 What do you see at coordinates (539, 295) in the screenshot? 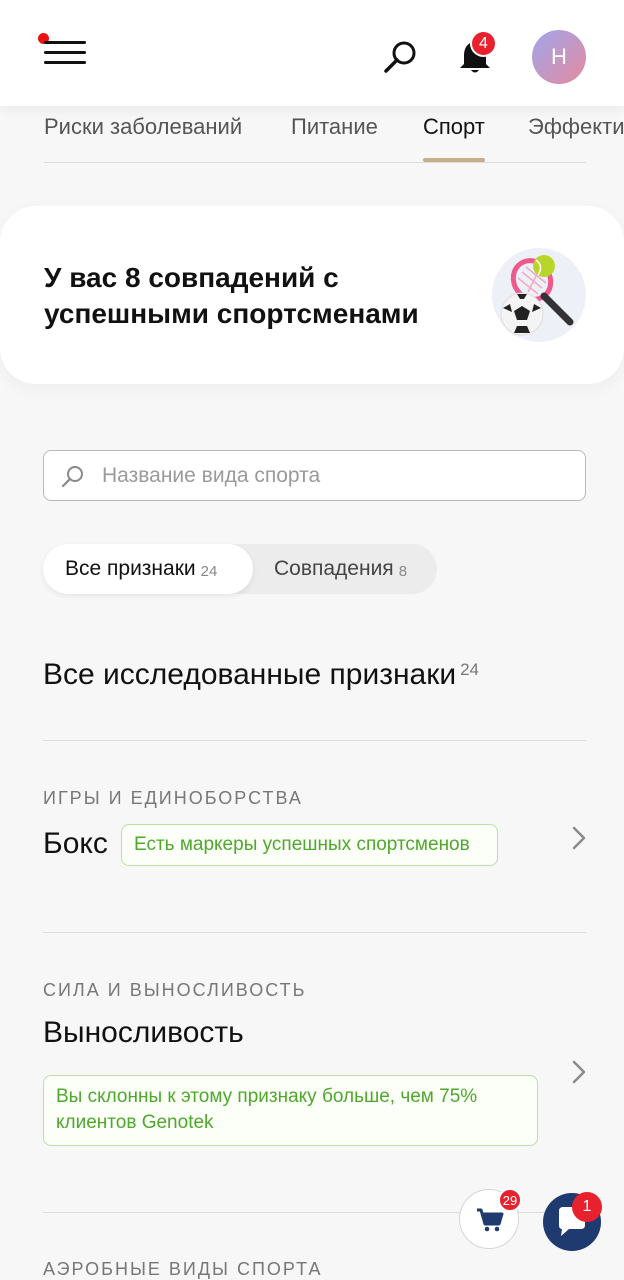
I see `sport-illustration-icon` at bounding box center [539, 295].